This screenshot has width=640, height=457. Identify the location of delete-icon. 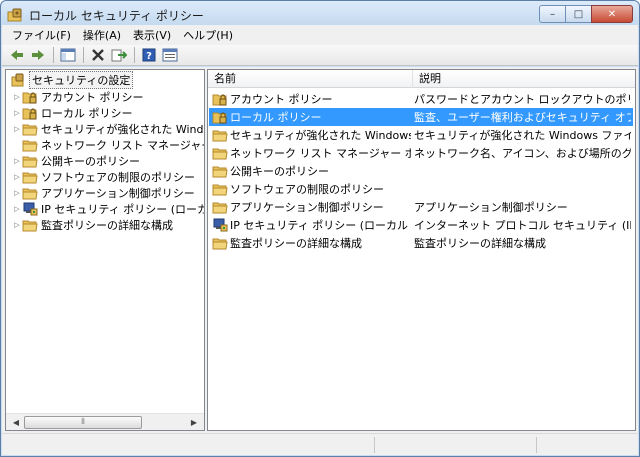
(98, 55).